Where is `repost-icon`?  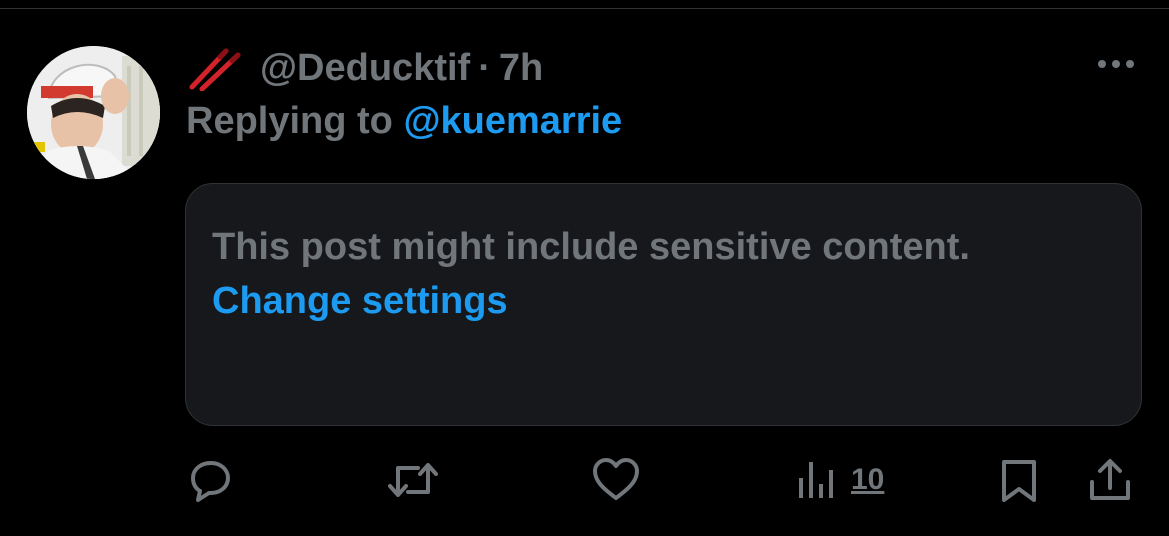
repost-icon is located at coordinates (413, 480).